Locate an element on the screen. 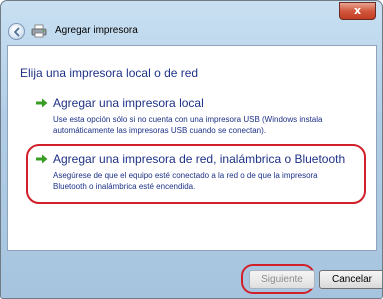  close-button: x is located at coordinates (357, 11).